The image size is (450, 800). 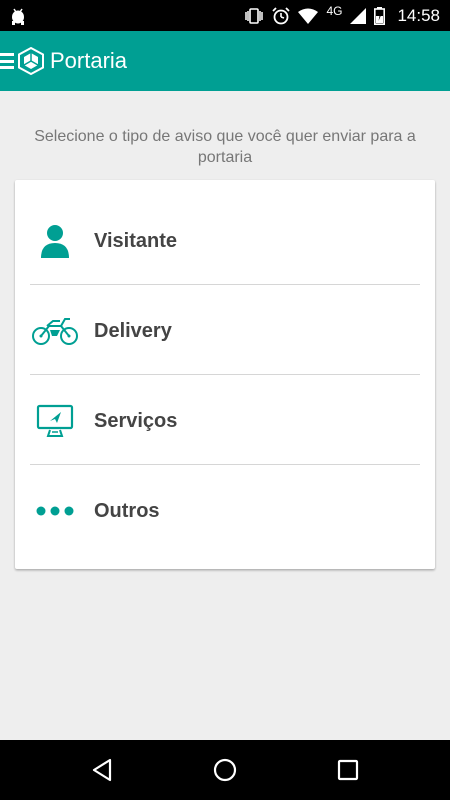 What do you see at coordinates (348, 770) in the screenshot?
I see `recents-icon` at bounding box center [348, 770].